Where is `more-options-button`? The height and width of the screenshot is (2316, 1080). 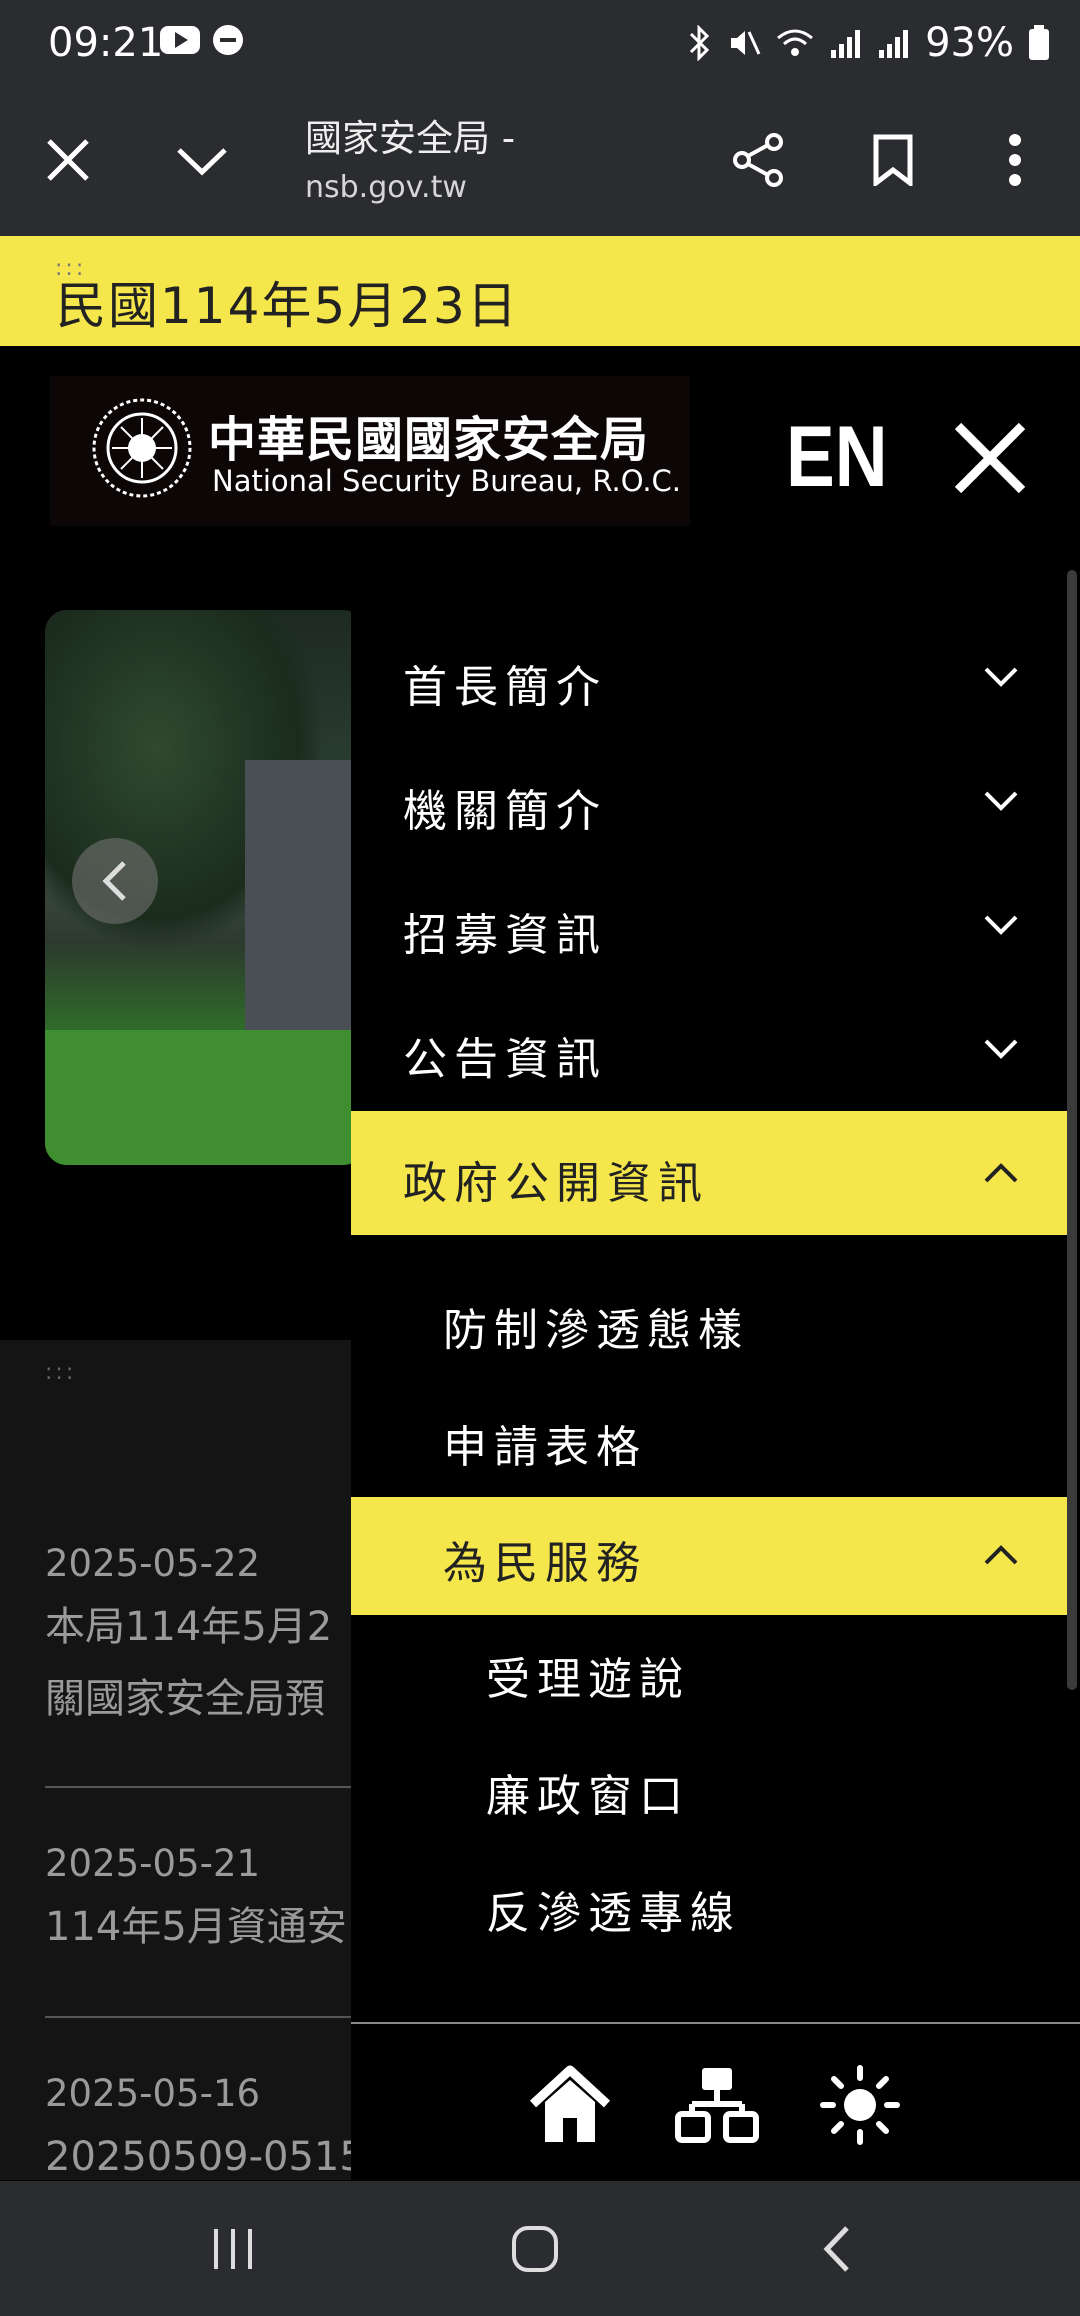
more-options-button is located at coordinates (1015, 160).